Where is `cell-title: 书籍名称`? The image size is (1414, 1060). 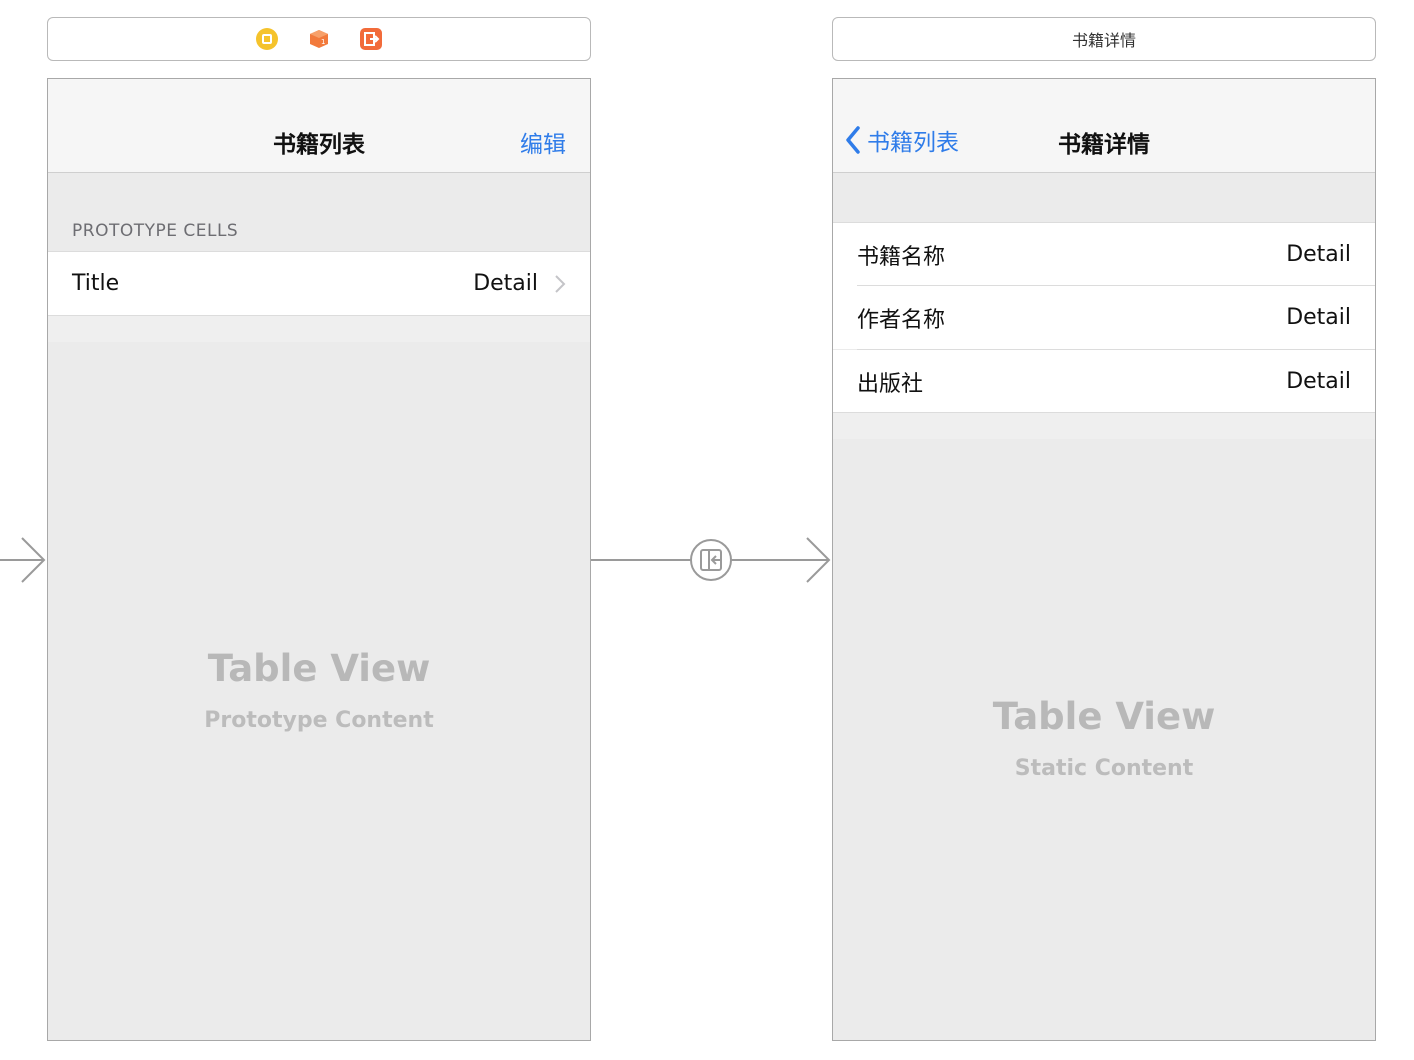
cell-title: 书籍名称 is located at coordinates (901, 257).